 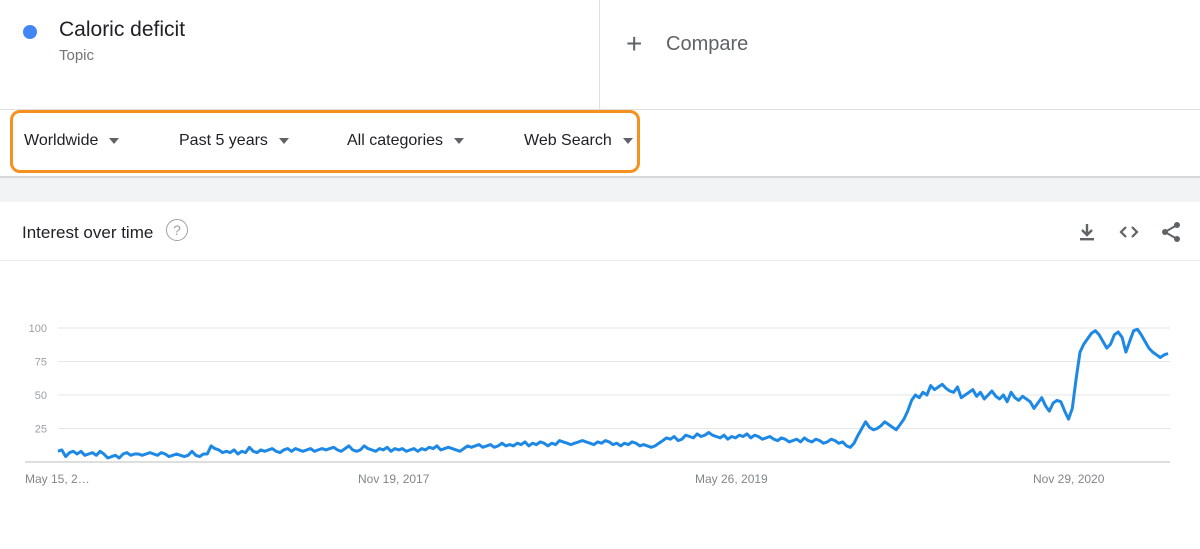 What do you see at coordinates (61, 140) in the screenshot?
I see `filter-location-label: Worldwide` at bounding box center [61, 140].